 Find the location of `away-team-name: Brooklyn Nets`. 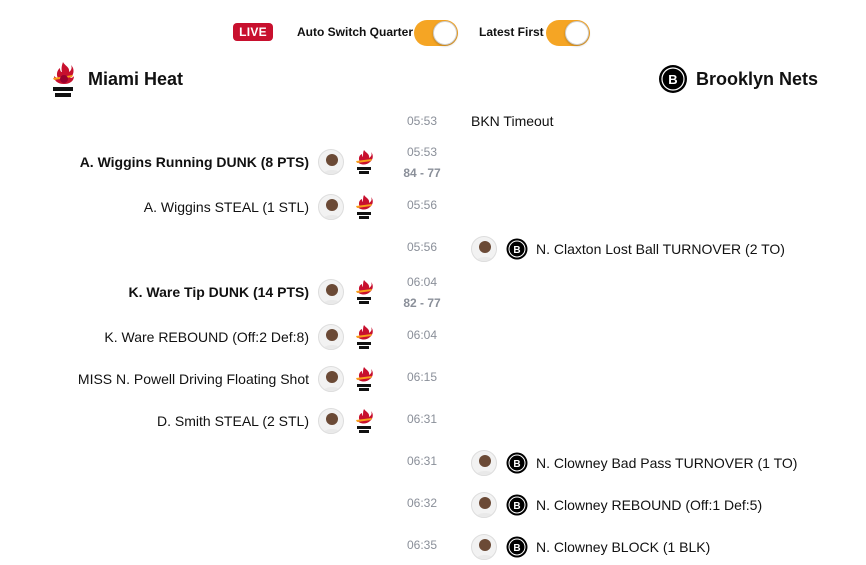

away-team-name: Brooklyn Nets is located at coordinates (757, 78).